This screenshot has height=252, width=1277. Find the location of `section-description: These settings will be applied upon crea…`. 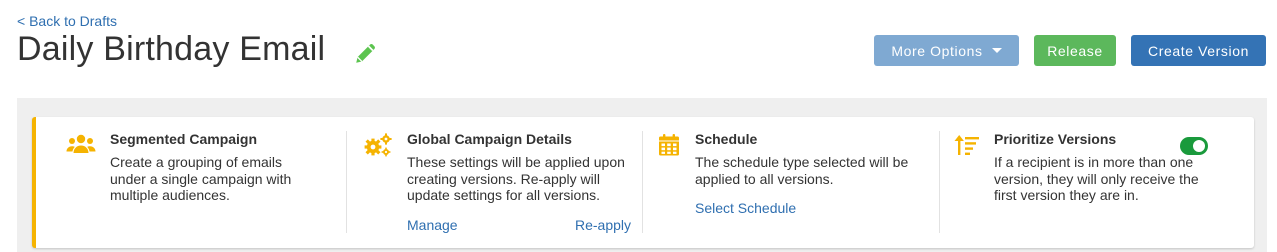

section-description: These settings will be applied upon crea… is located at coordinates (516, 178).